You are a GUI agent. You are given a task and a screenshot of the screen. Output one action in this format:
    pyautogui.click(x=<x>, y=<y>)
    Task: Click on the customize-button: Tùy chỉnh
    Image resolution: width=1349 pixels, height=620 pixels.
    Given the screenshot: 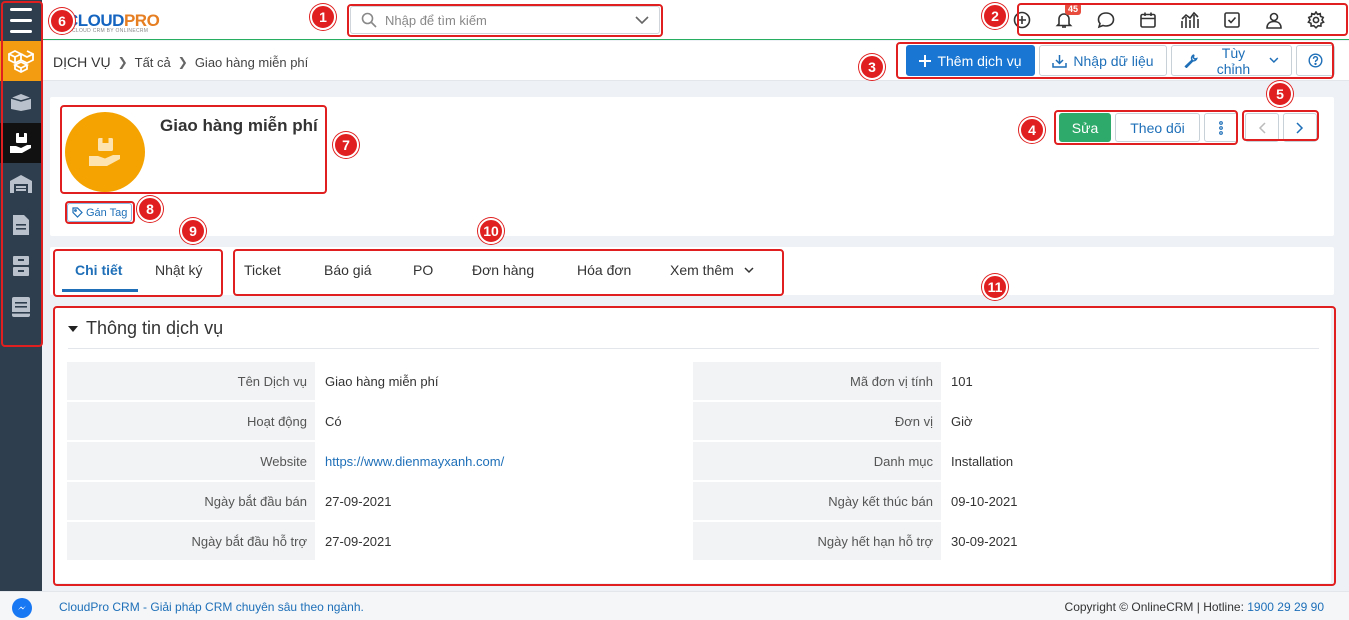 What is the action you would take?
    pyautogui.click(x=1231, y=61)
    